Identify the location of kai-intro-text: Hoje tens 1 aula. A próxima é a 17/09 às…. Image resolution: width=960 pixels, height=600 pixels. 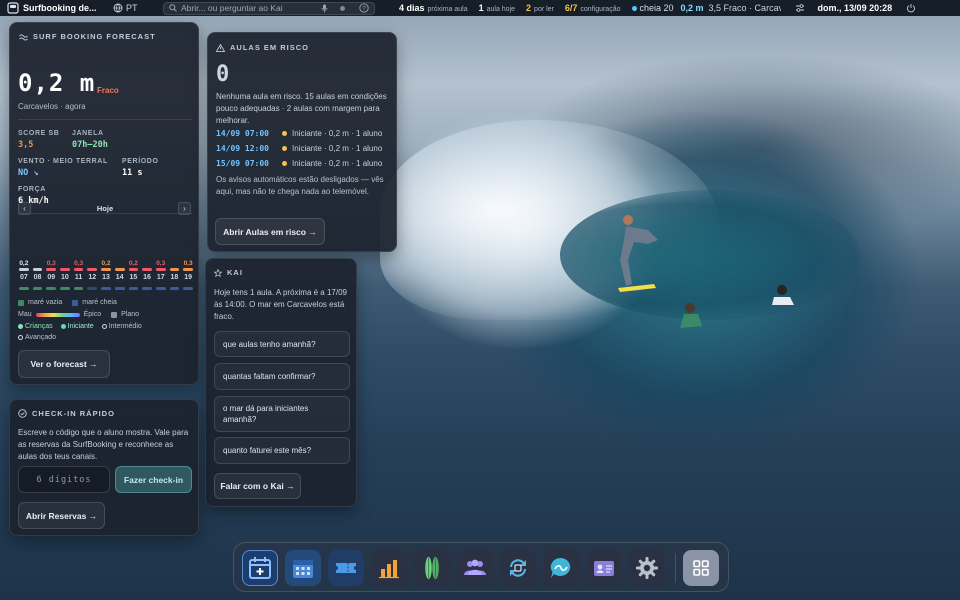
(280, 304).